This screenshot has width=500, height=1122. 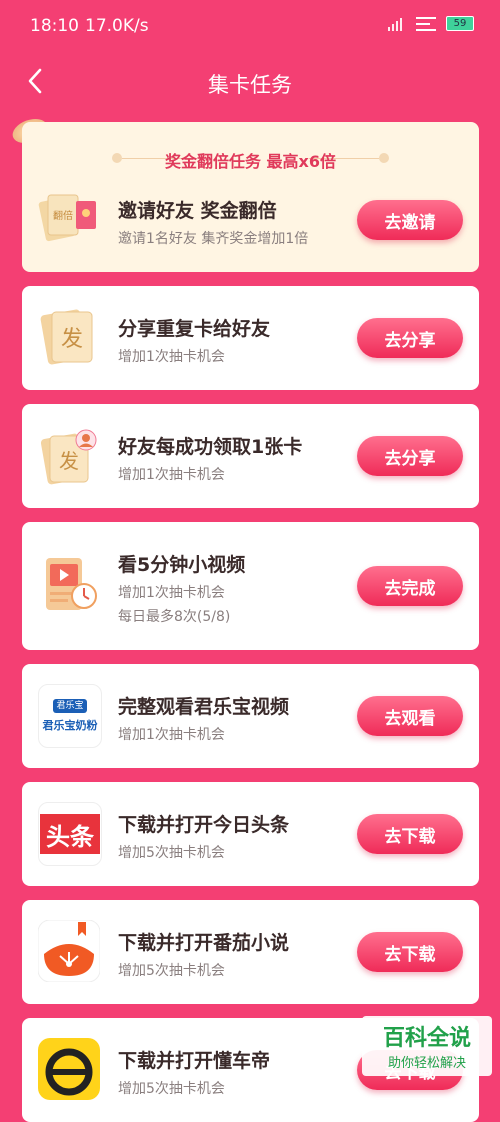 I want to click on network-speed: 17.0K/s, so click(x=117, y=26).